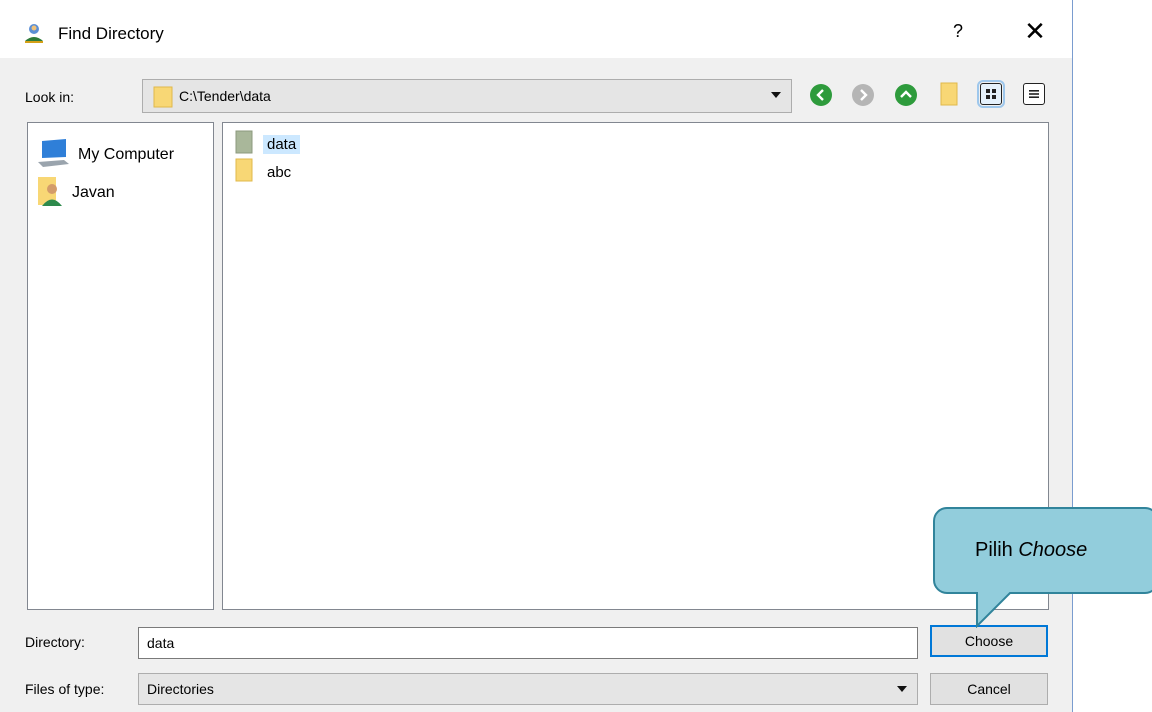 The height and width of the screenshot is (712, 1152). I want to click on title-bar: Find Directory ? ✕, so click(536, 29).